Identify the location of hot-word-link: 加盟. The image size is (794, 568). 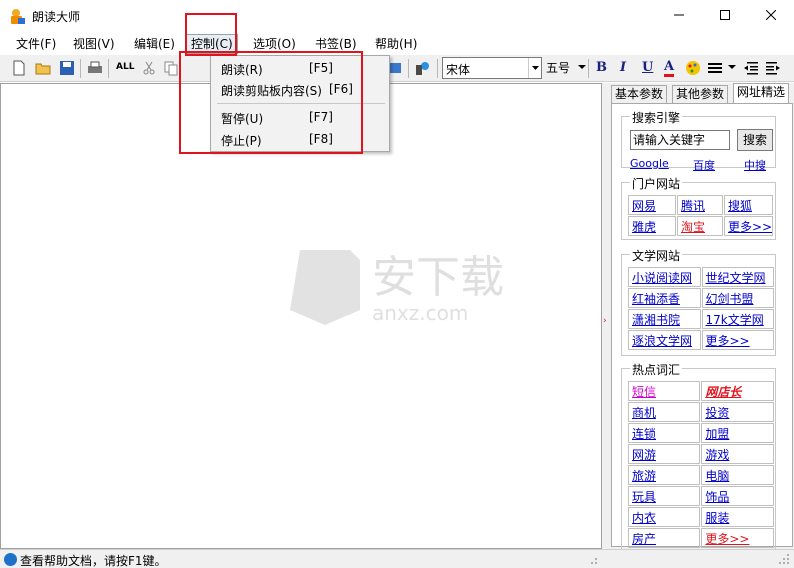
(737, 433).